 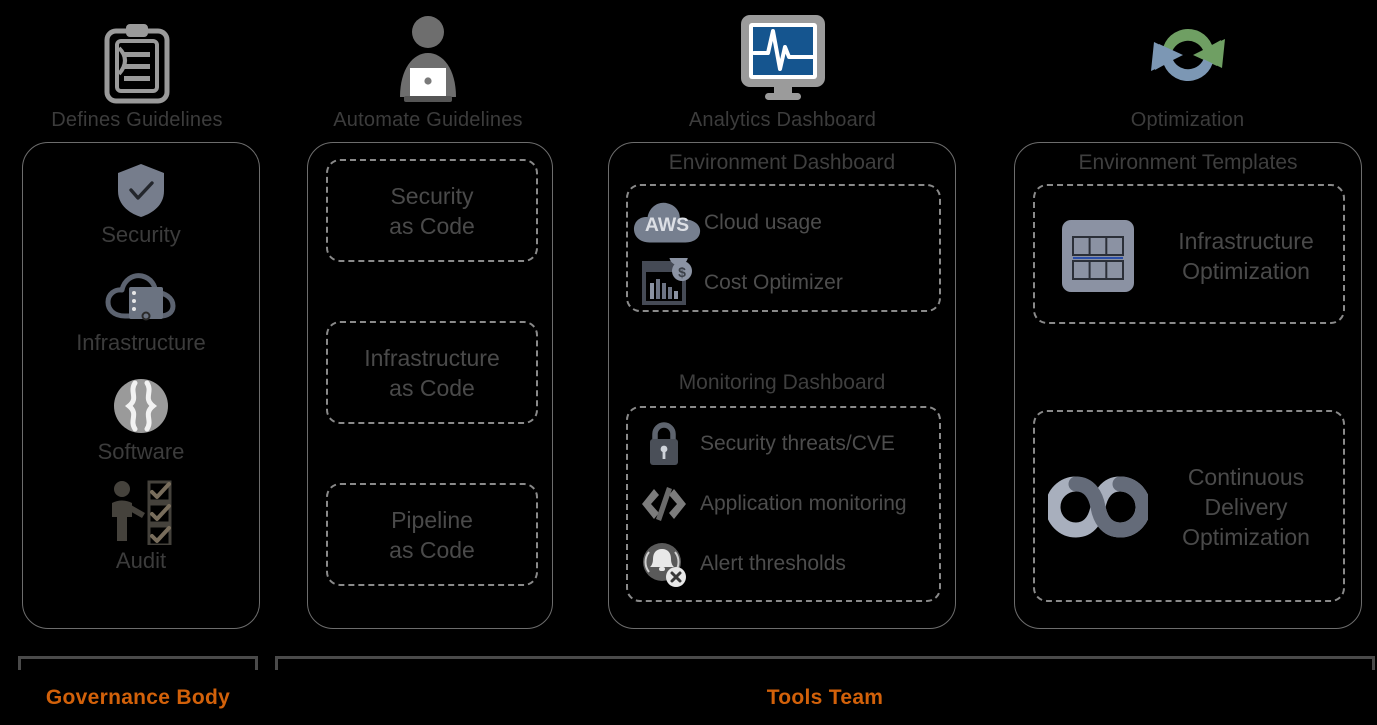 I want to click on infinity-devops-icon, so click(x=1098, y=507).